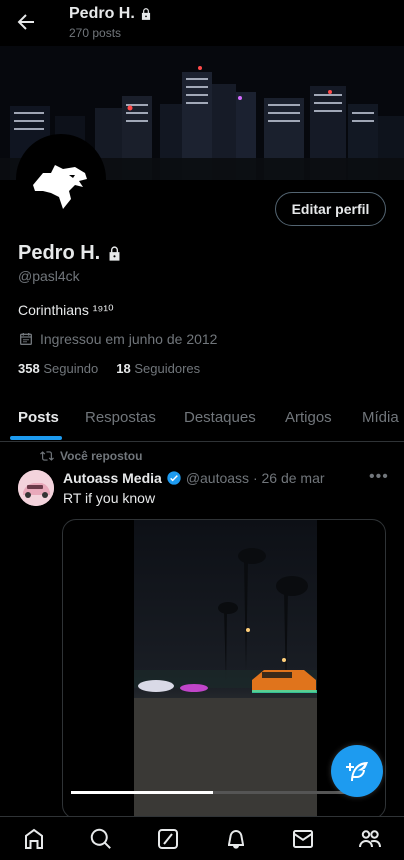 This screenshot has height=860, width=404. I want to click on profile-name: Pedro H., so click(70, 253).